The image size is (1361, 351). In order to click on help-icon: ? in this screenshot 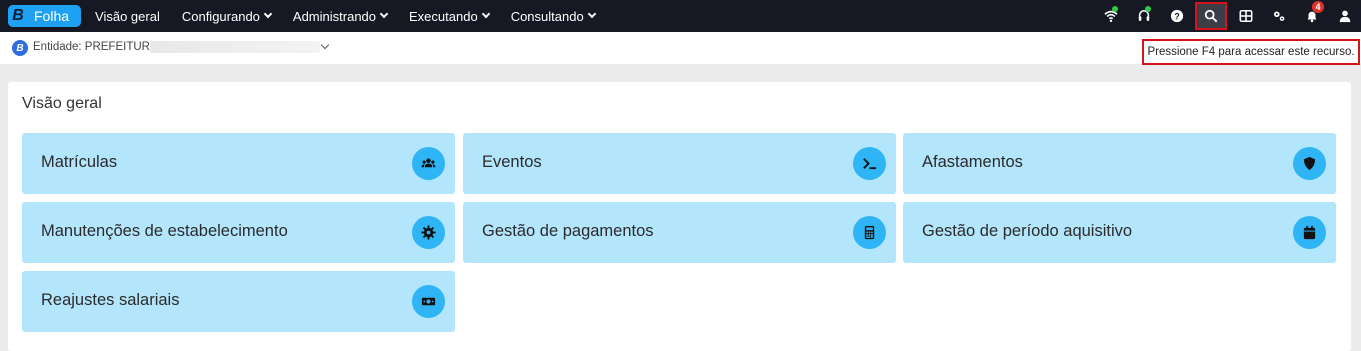, I will do `click(1176, 16)`.